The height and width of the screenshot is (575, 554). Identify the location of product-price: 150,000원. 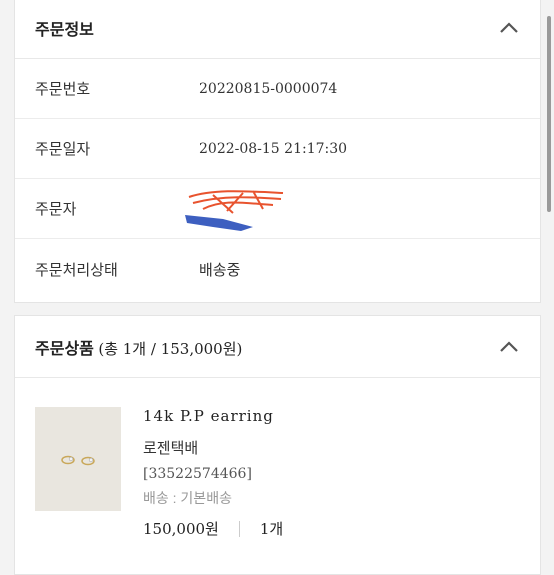
(181, 529).